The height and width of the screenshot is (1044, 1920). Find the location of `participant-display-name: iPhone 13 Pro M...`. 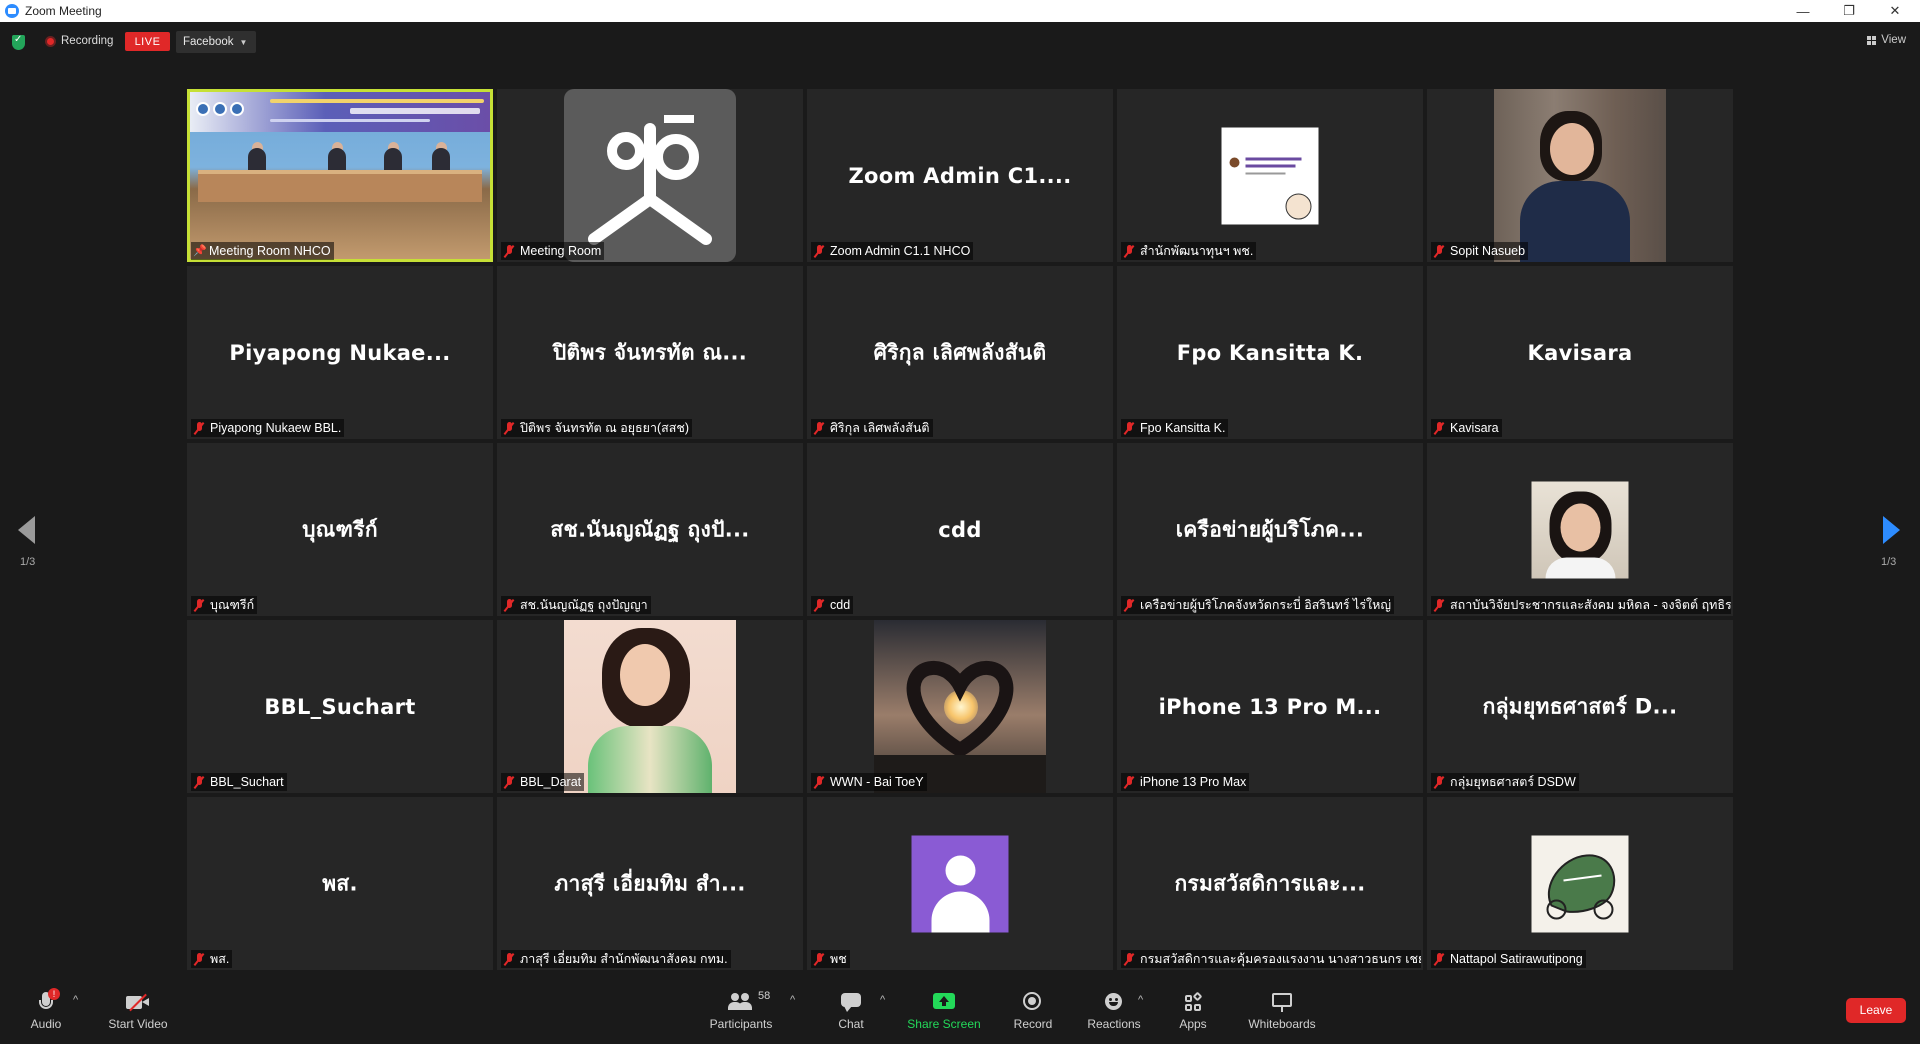

participant-display-name: iPhone 13 Pro M... is located at coordinates (1270, 706).